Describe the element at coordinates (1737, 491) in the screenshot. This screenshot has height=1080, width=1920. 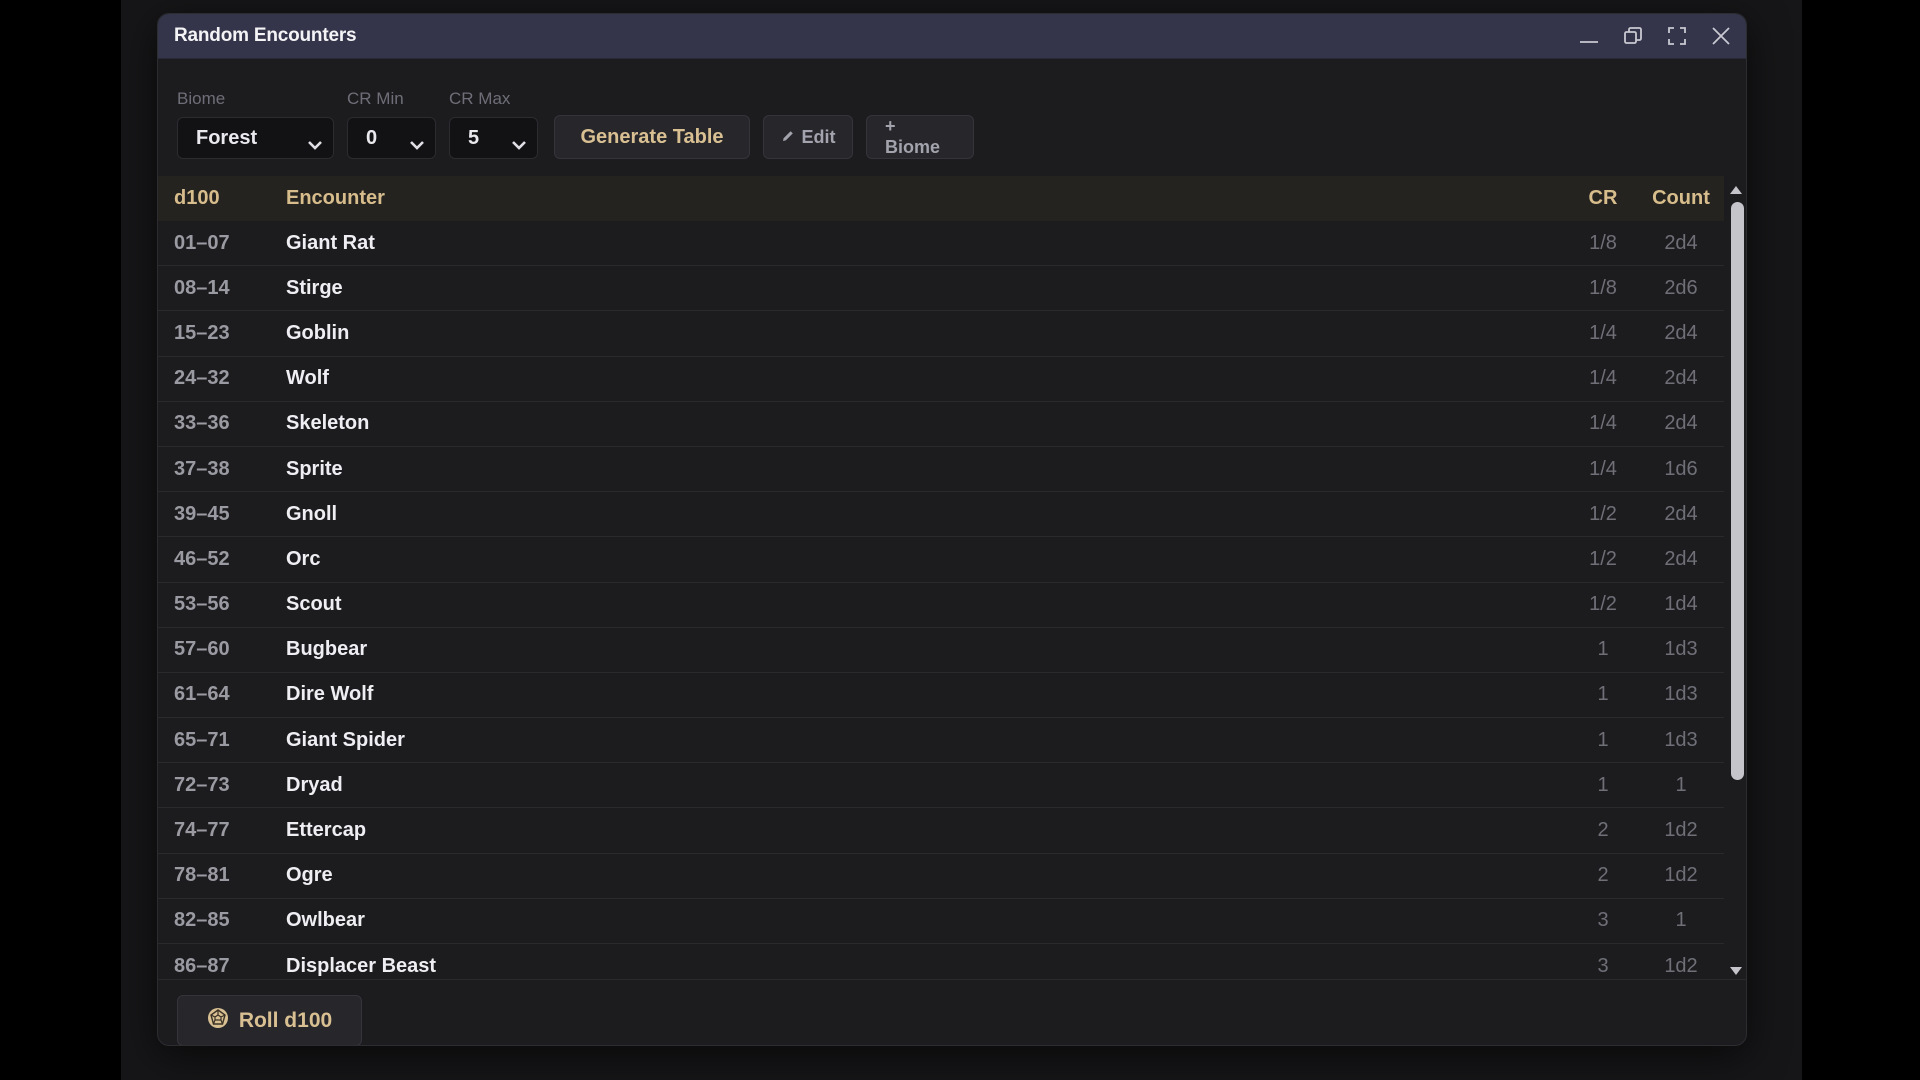
I see `scrollbar-thumb` at that location.